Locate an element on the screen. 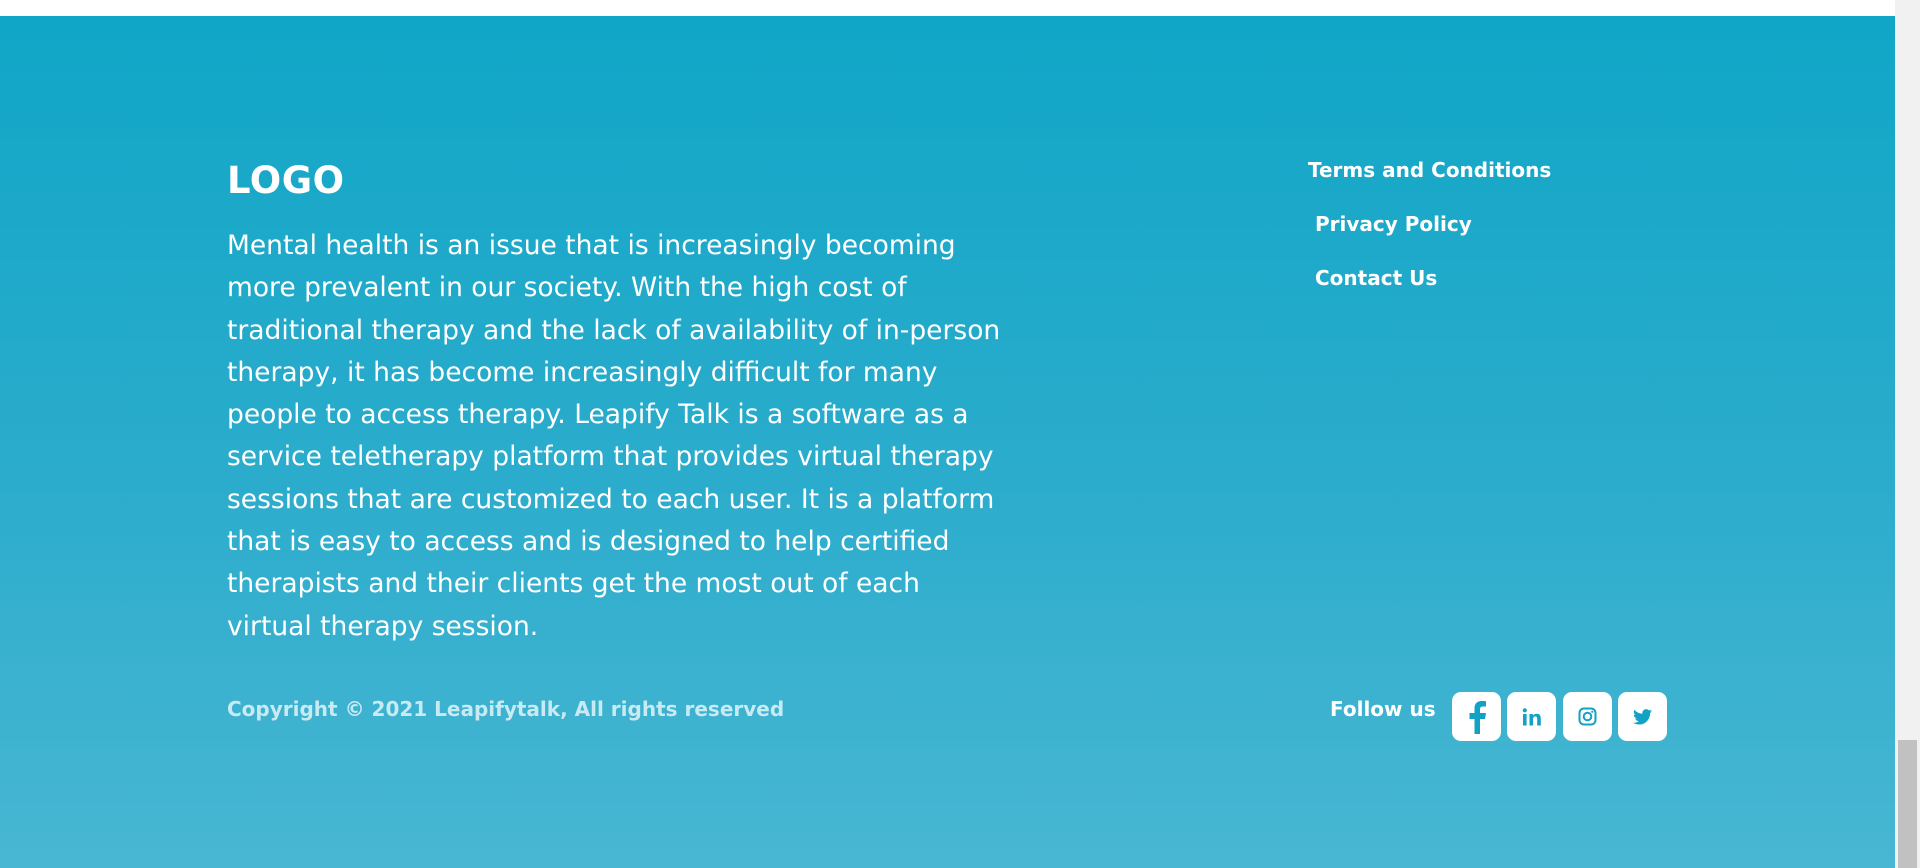 The height and width of the screenshot is (868, 1920). footer-link-item: Privacy Policy is located at coordinates (1429, 239).